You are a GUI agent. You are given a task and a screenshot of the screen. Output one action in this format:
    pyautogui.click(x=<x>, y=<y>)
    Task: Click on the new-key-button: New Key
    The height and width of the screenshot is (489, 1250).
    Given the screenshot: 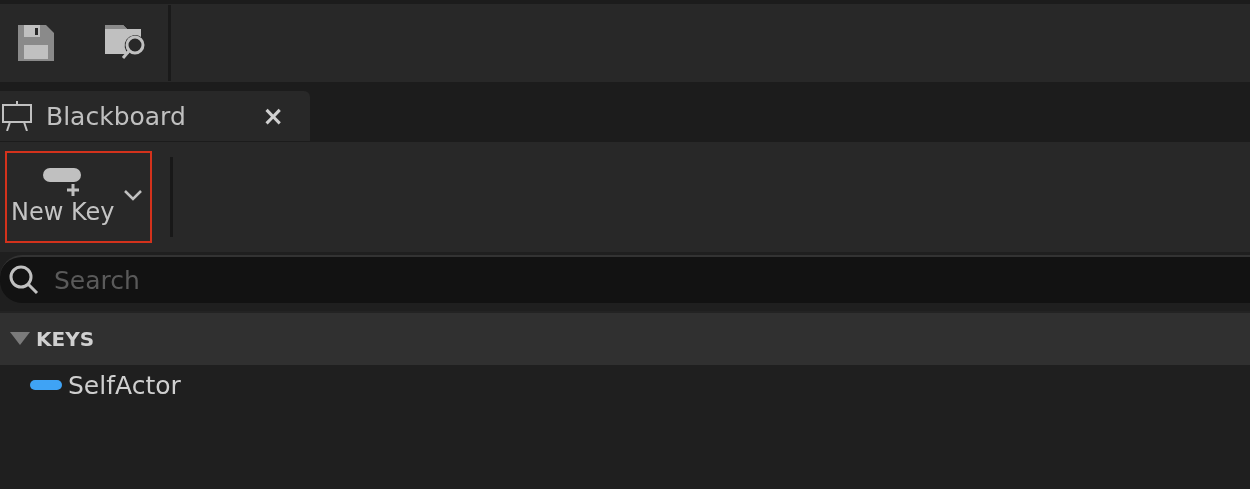 What is the action you would take?
    pyautogui.click(x=78, y=197)
    